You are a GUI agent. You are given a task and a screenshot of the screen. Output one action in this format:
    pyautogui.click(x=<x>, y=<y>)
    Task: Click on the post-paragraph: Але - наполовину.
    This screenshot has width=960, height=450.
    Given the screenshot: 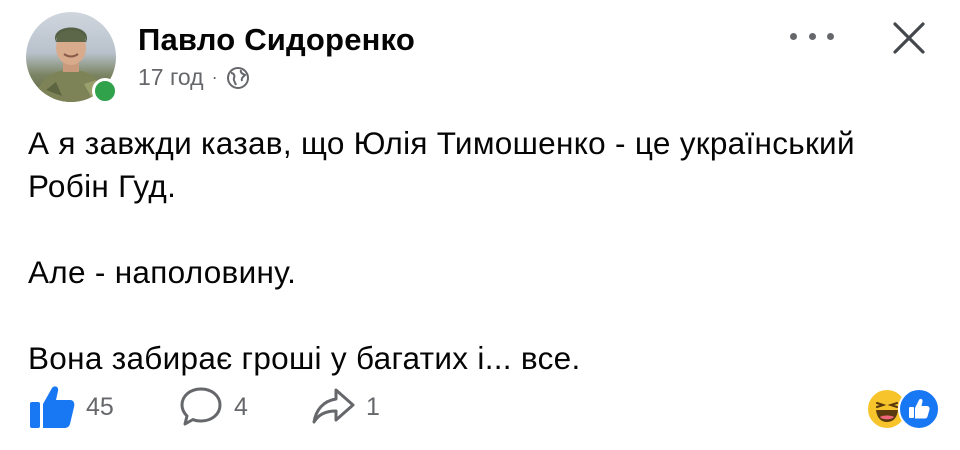 What is the action you would take?
    pyautogui.click(x=162, y=272)
    